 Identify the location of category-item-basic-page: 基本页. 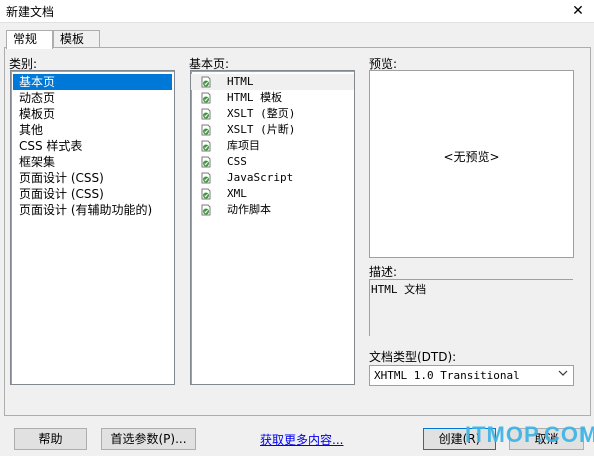
(92, 82).